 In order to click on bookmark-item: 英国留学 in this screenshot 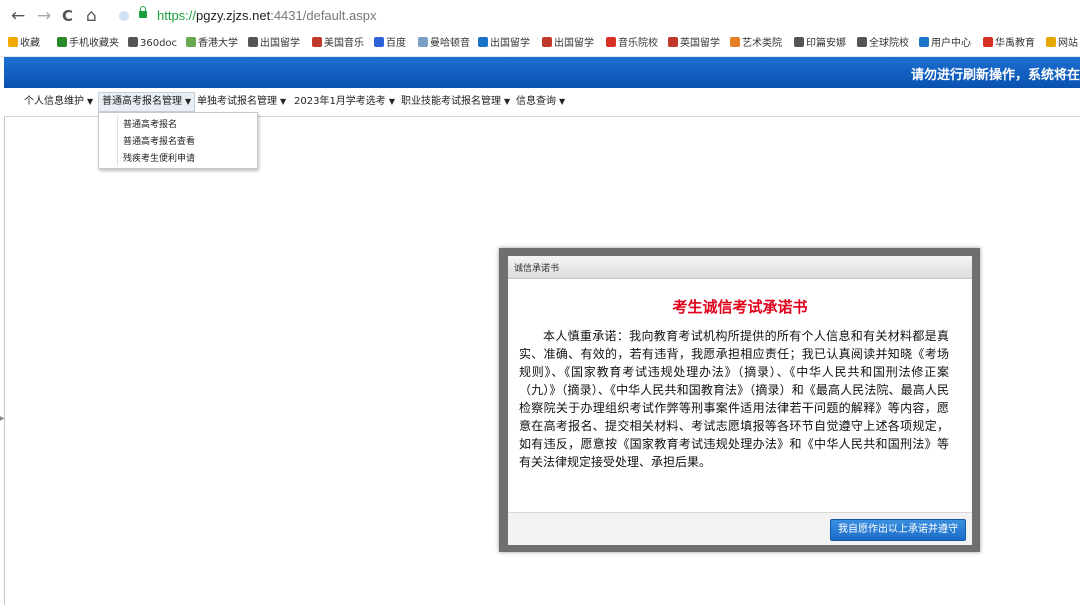, I will do `click(694, 44)`.